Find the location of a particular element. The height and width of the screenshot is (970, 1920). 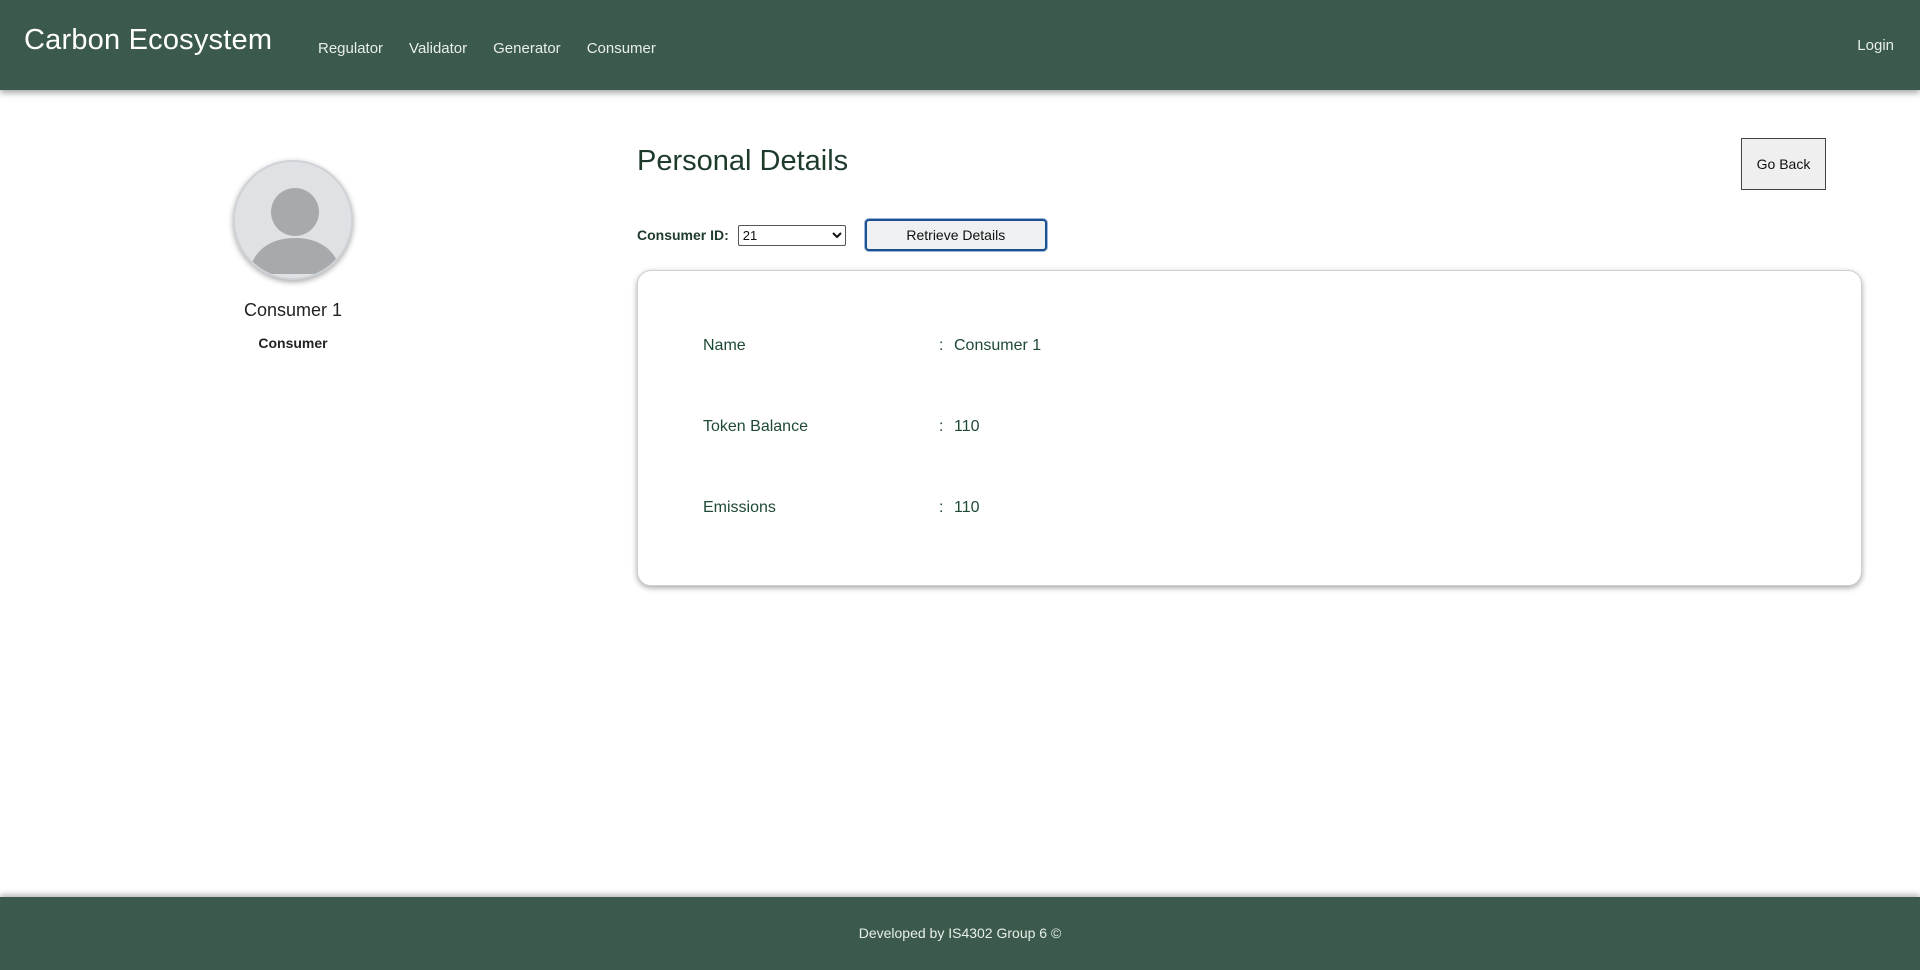

nav-link-regulator: Regulator is located at coordinates (350, 48).